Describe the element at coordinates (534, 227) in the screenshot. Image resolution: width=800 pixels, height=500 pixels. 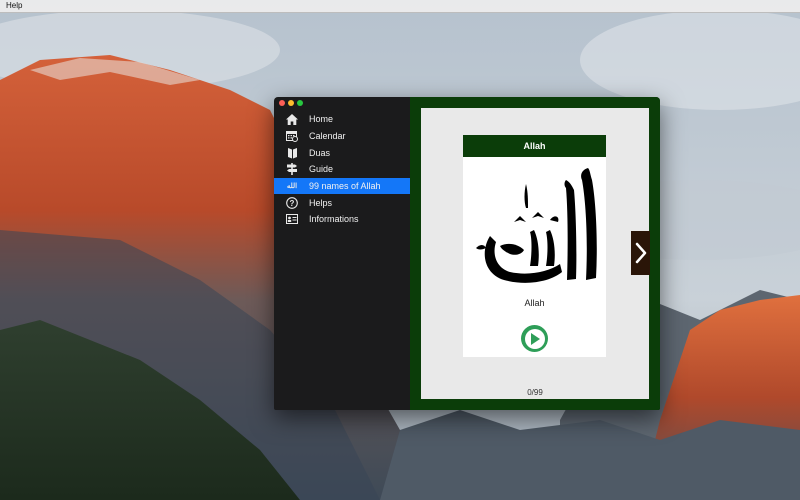
I see `calligraphy-image` at that location.